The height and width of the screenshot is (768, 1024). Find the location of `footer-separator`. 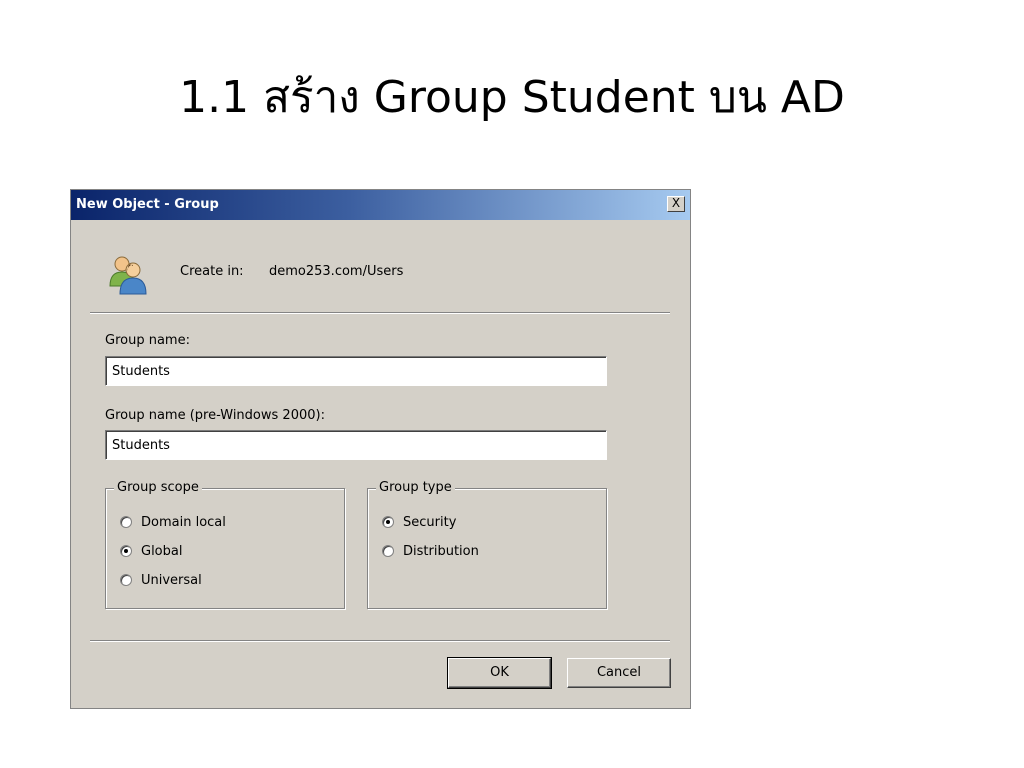

footer-separator is located at coordinates (380, 641).